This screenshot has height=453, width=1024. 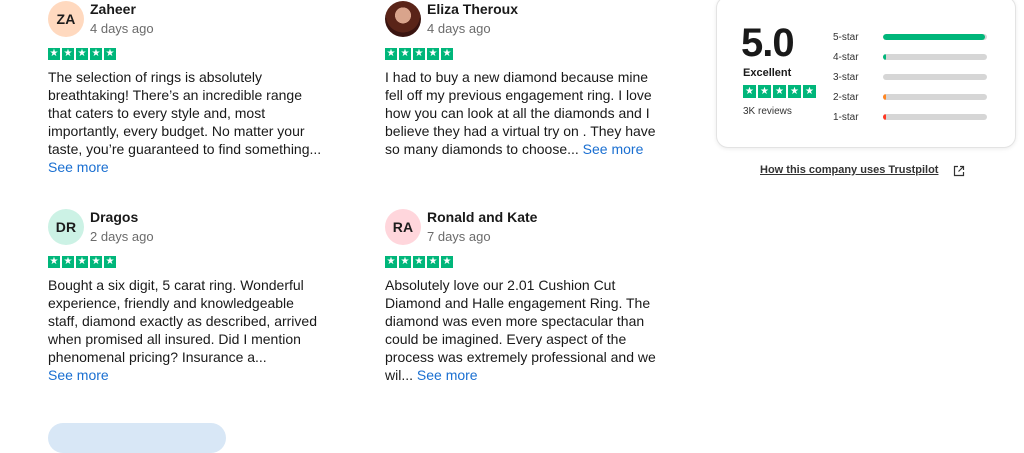 I want to click on reviewer-name: Dragos, so click(x=114, y=217).